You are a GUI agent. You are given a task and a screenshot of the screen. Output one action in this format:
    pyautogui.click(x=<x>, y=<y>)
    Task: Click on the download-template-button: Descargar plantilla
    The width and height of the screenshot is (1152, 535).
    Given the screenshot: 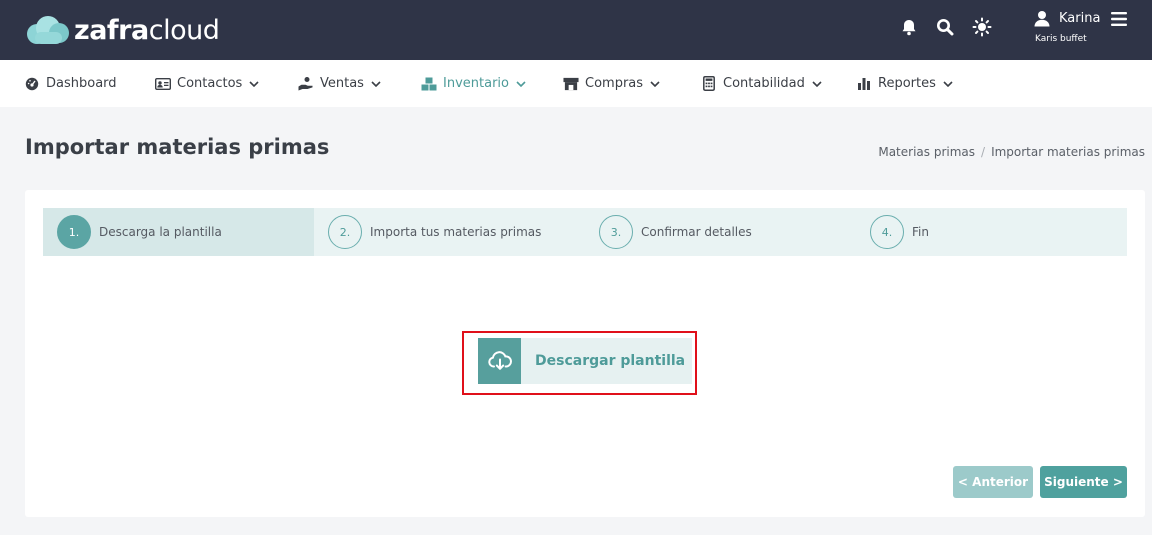 What is the action you would take?
    pyautogui.click(x=585, y=361)
    